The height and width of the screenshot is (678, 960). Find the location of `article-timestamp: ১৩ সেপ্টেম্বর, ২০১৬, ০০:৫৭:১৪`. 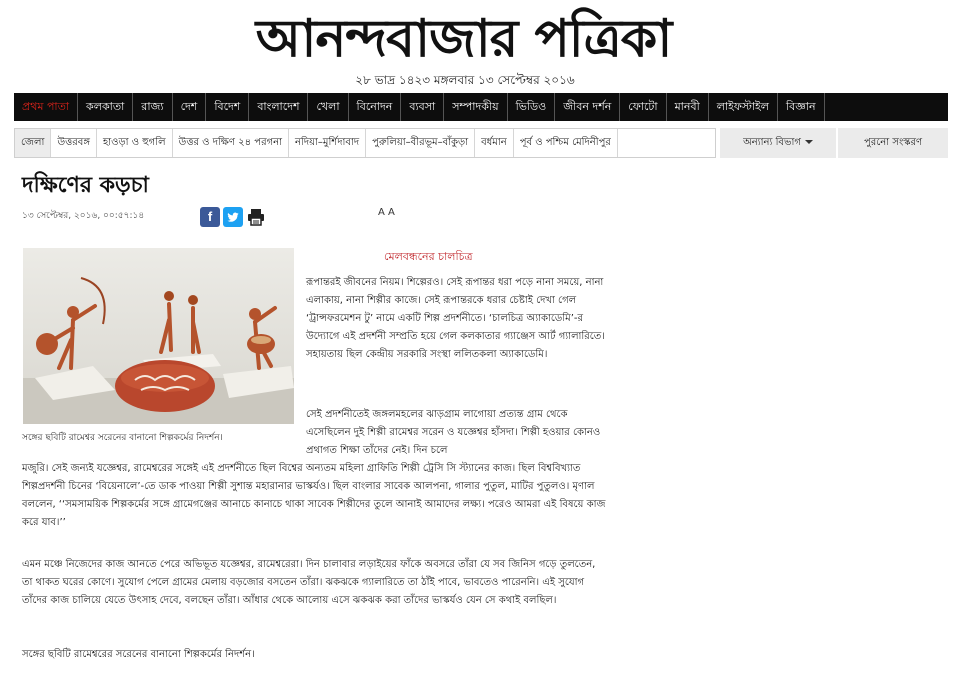

article-timestamp: ১৩ সেপ্টেম্বর, ২০১৬, ০০:৫৭:১৪ is located at coordinates (83, 216).